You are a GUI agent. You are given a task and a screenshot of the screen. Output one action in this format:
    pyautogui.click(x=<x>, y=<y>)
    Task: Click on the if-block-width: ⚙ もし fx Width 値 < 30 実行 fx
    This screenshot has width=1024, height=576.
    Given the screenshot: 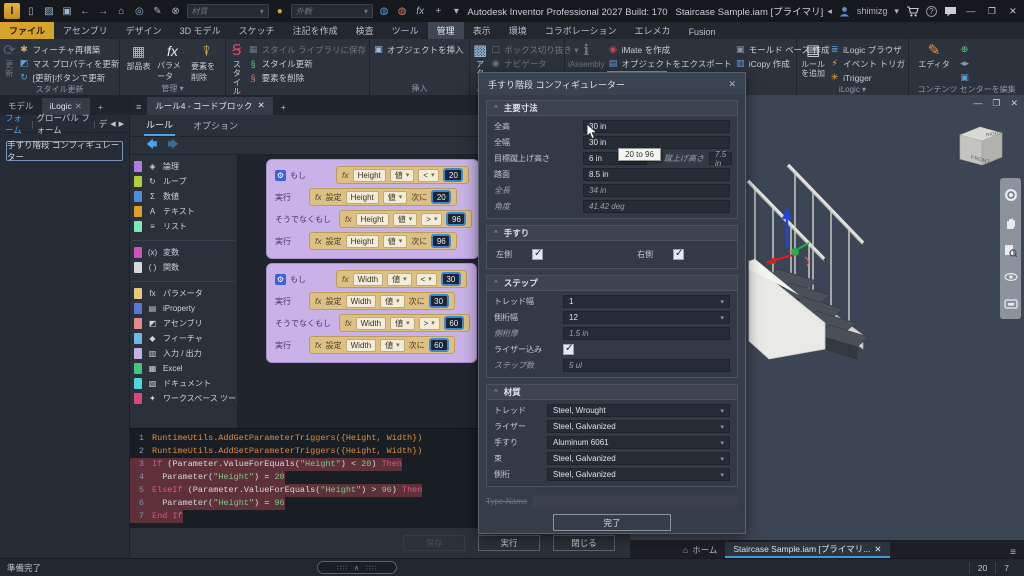 What is the action you would take?
    pyautogui.click(x=371, y=313)
    